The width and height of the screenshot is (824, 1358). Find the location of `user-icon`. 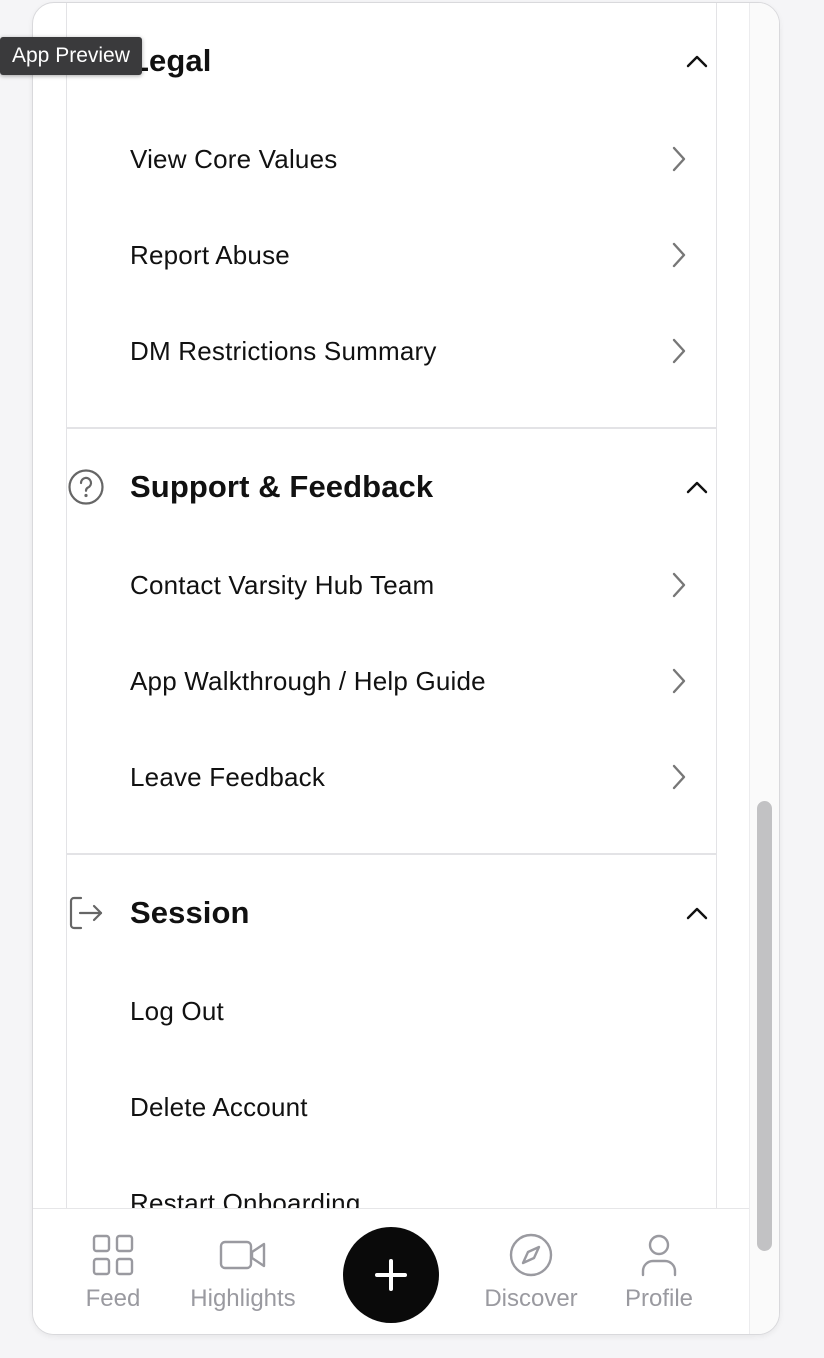

user-icon is located at coordinates (659, 1255).